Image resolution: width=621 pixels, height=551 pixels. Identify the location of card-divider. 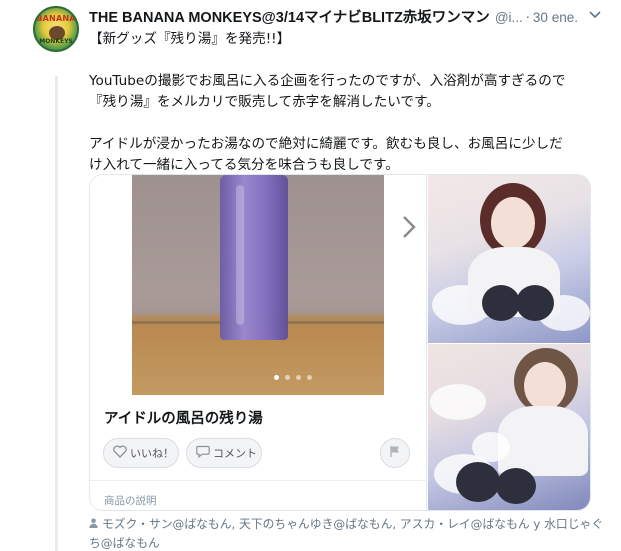
(258, 480).